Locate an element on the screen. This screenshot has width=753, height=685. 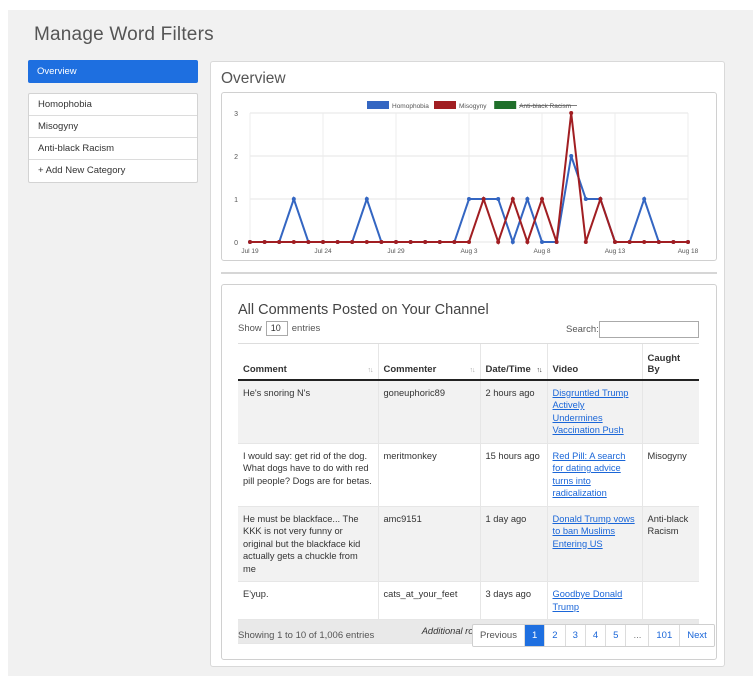
video-cell: Goodbye Donald Trump is located at coordinates (594, 600).